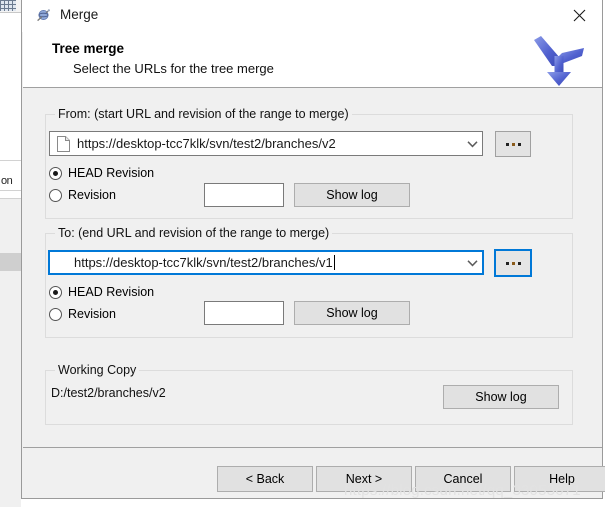  What do you see at coordinates (314, 472) in the screenshot?
I see `dialog-footer: < Back Next > Cancel Help` at bounding box center [314, 472].